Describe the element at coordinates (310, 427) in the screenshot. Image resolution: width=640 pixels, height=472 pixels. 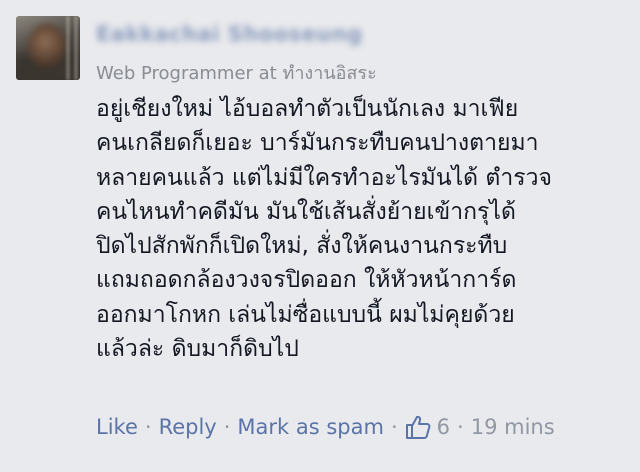
I see `mark-as-spam-link: Mark as spam` at that location.